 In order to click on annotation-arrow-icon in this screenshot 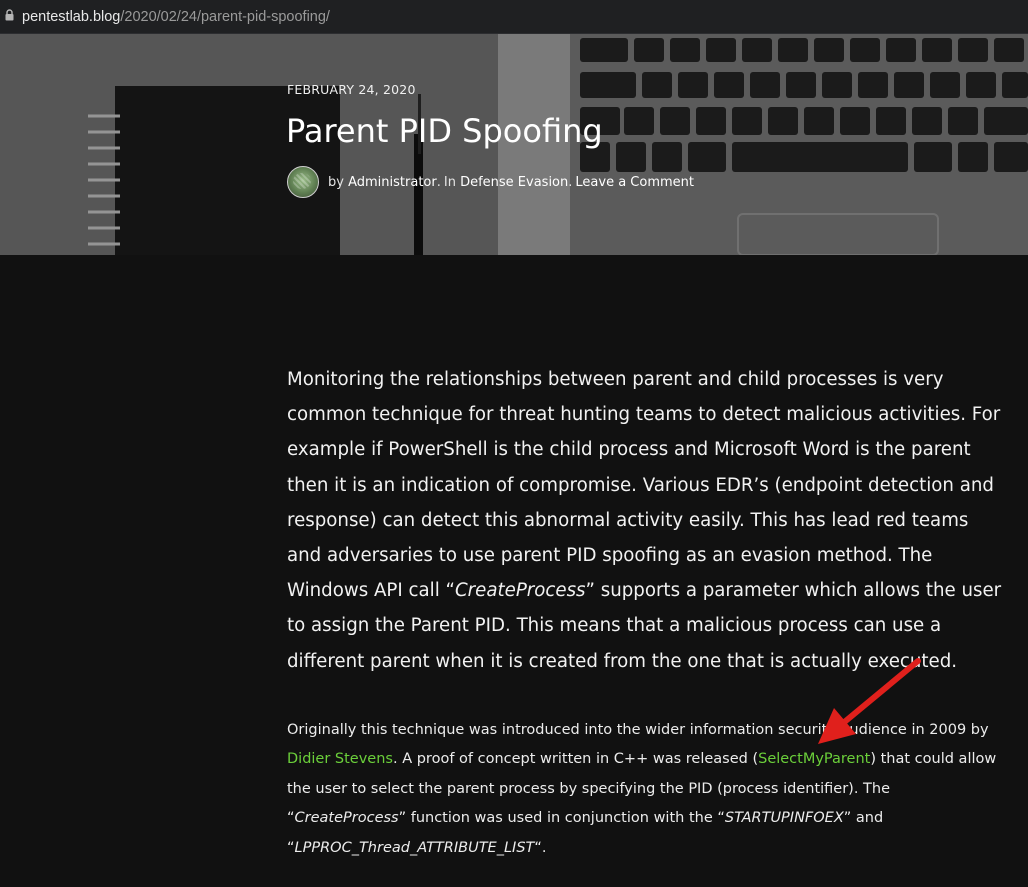, I will do `click(869, 701)`.